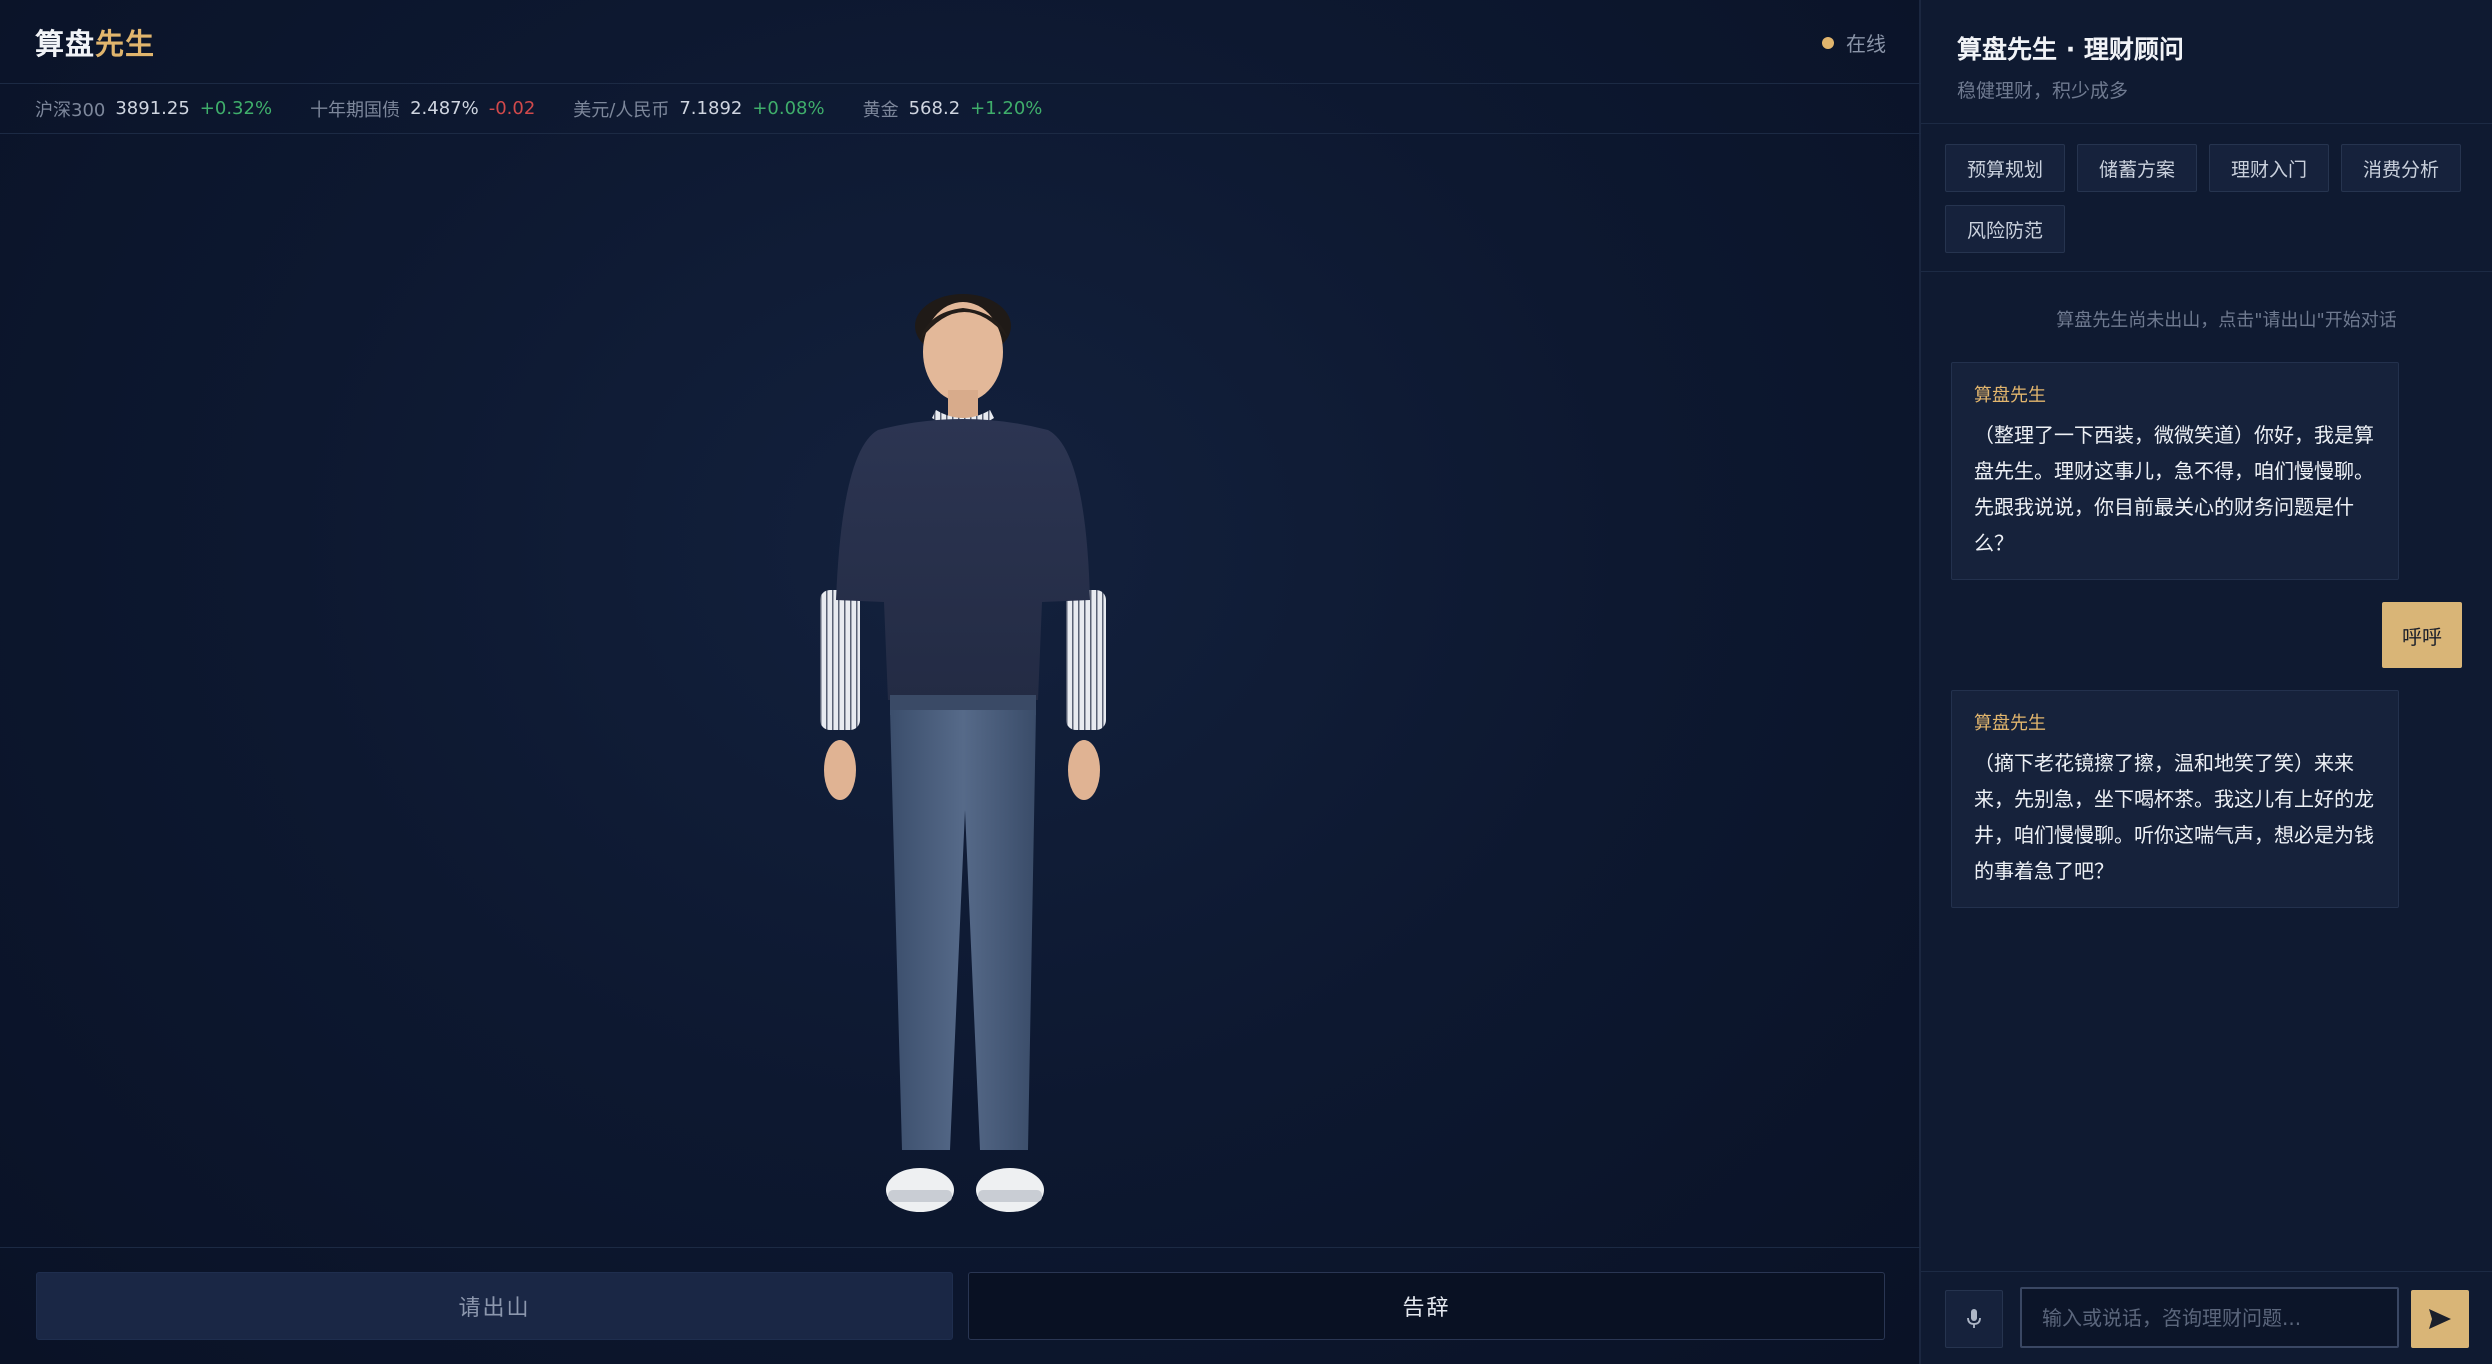 The image size is (2492, 1364). Describe the element at coordinates (2226, 320) in the screenshot. I see `system-note: 算盘先生尚未出山，点击"请出山"开始对话` at that location.